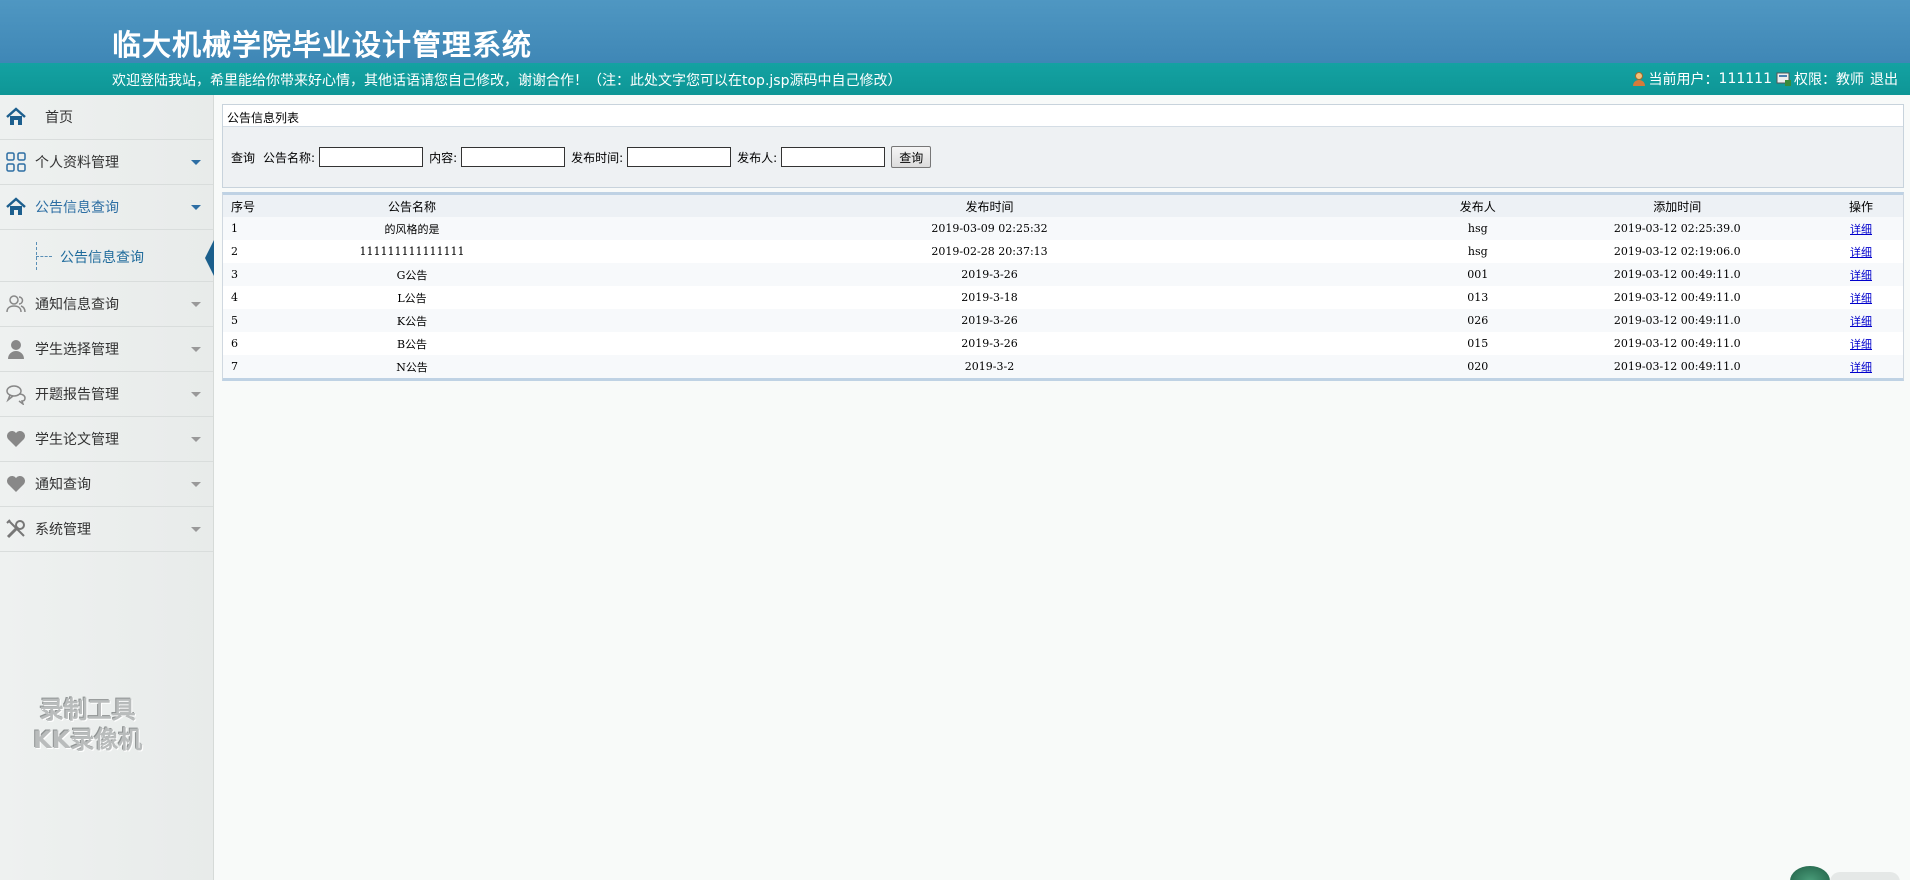 This screenshot has width=1910, height=880. Describe the element at coordinates (106, 117) in the screenshot. I see `sidebar-item-home: 首页` at that location.